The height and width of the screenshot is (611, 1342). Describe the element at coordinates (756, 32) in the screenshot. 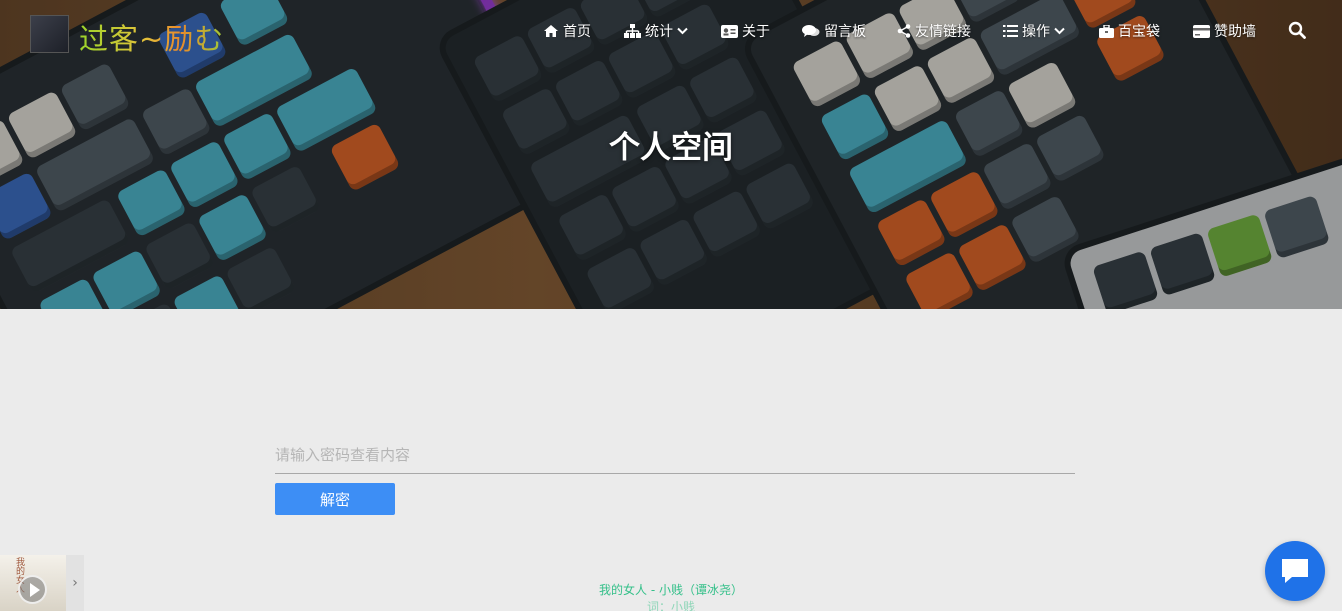

I see `nav-label-about: 关于` at that location.